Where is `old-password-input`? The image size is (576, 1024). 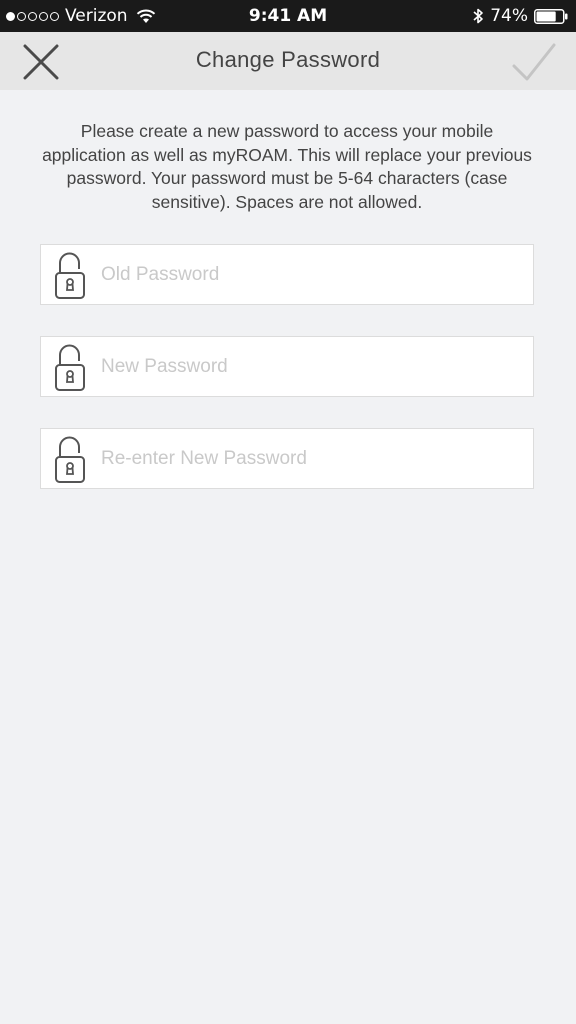
old-password-input is located at coordinates (311, 274).